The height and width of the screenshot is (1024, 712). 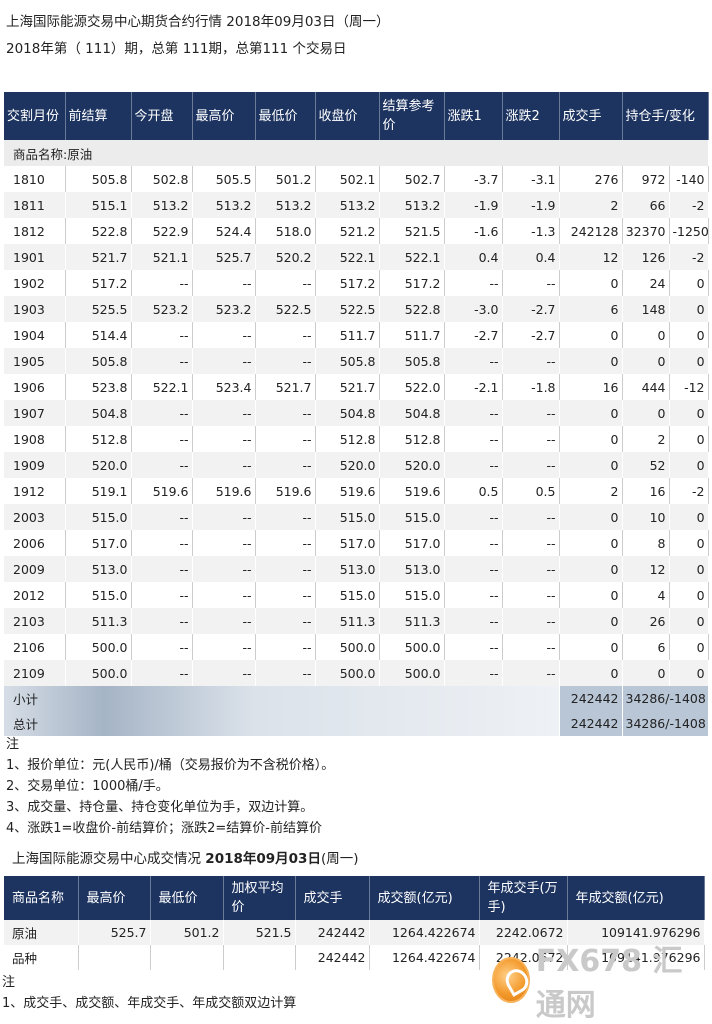 What do you see at coordinates (224, 257) in the screenshot?
I see `table-cell: 525.7` at bounding box center [224, 257].